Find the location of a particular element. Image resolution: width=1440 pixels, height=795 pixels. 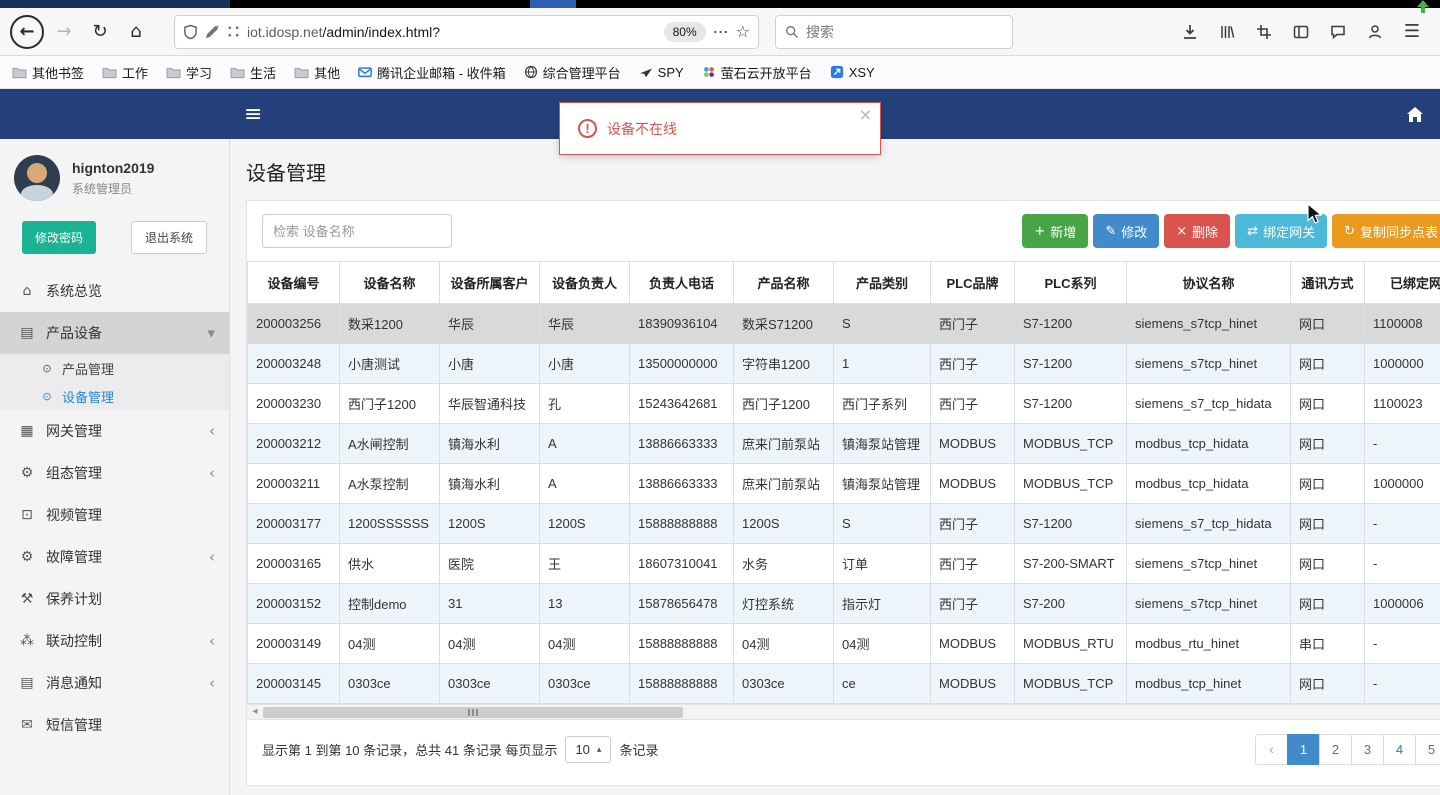

horizontal-scrollbar: ◂ ▸ is located at coordinates (843, 712).